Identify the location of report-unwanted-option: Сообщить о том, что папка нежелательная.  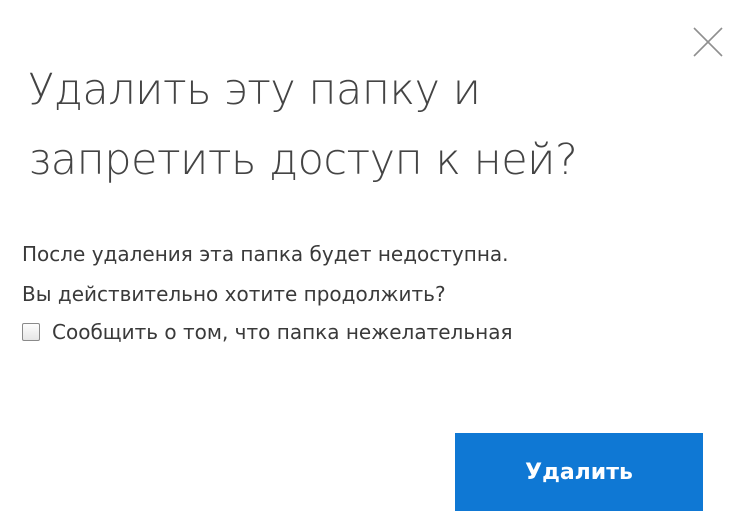
(267, 332).